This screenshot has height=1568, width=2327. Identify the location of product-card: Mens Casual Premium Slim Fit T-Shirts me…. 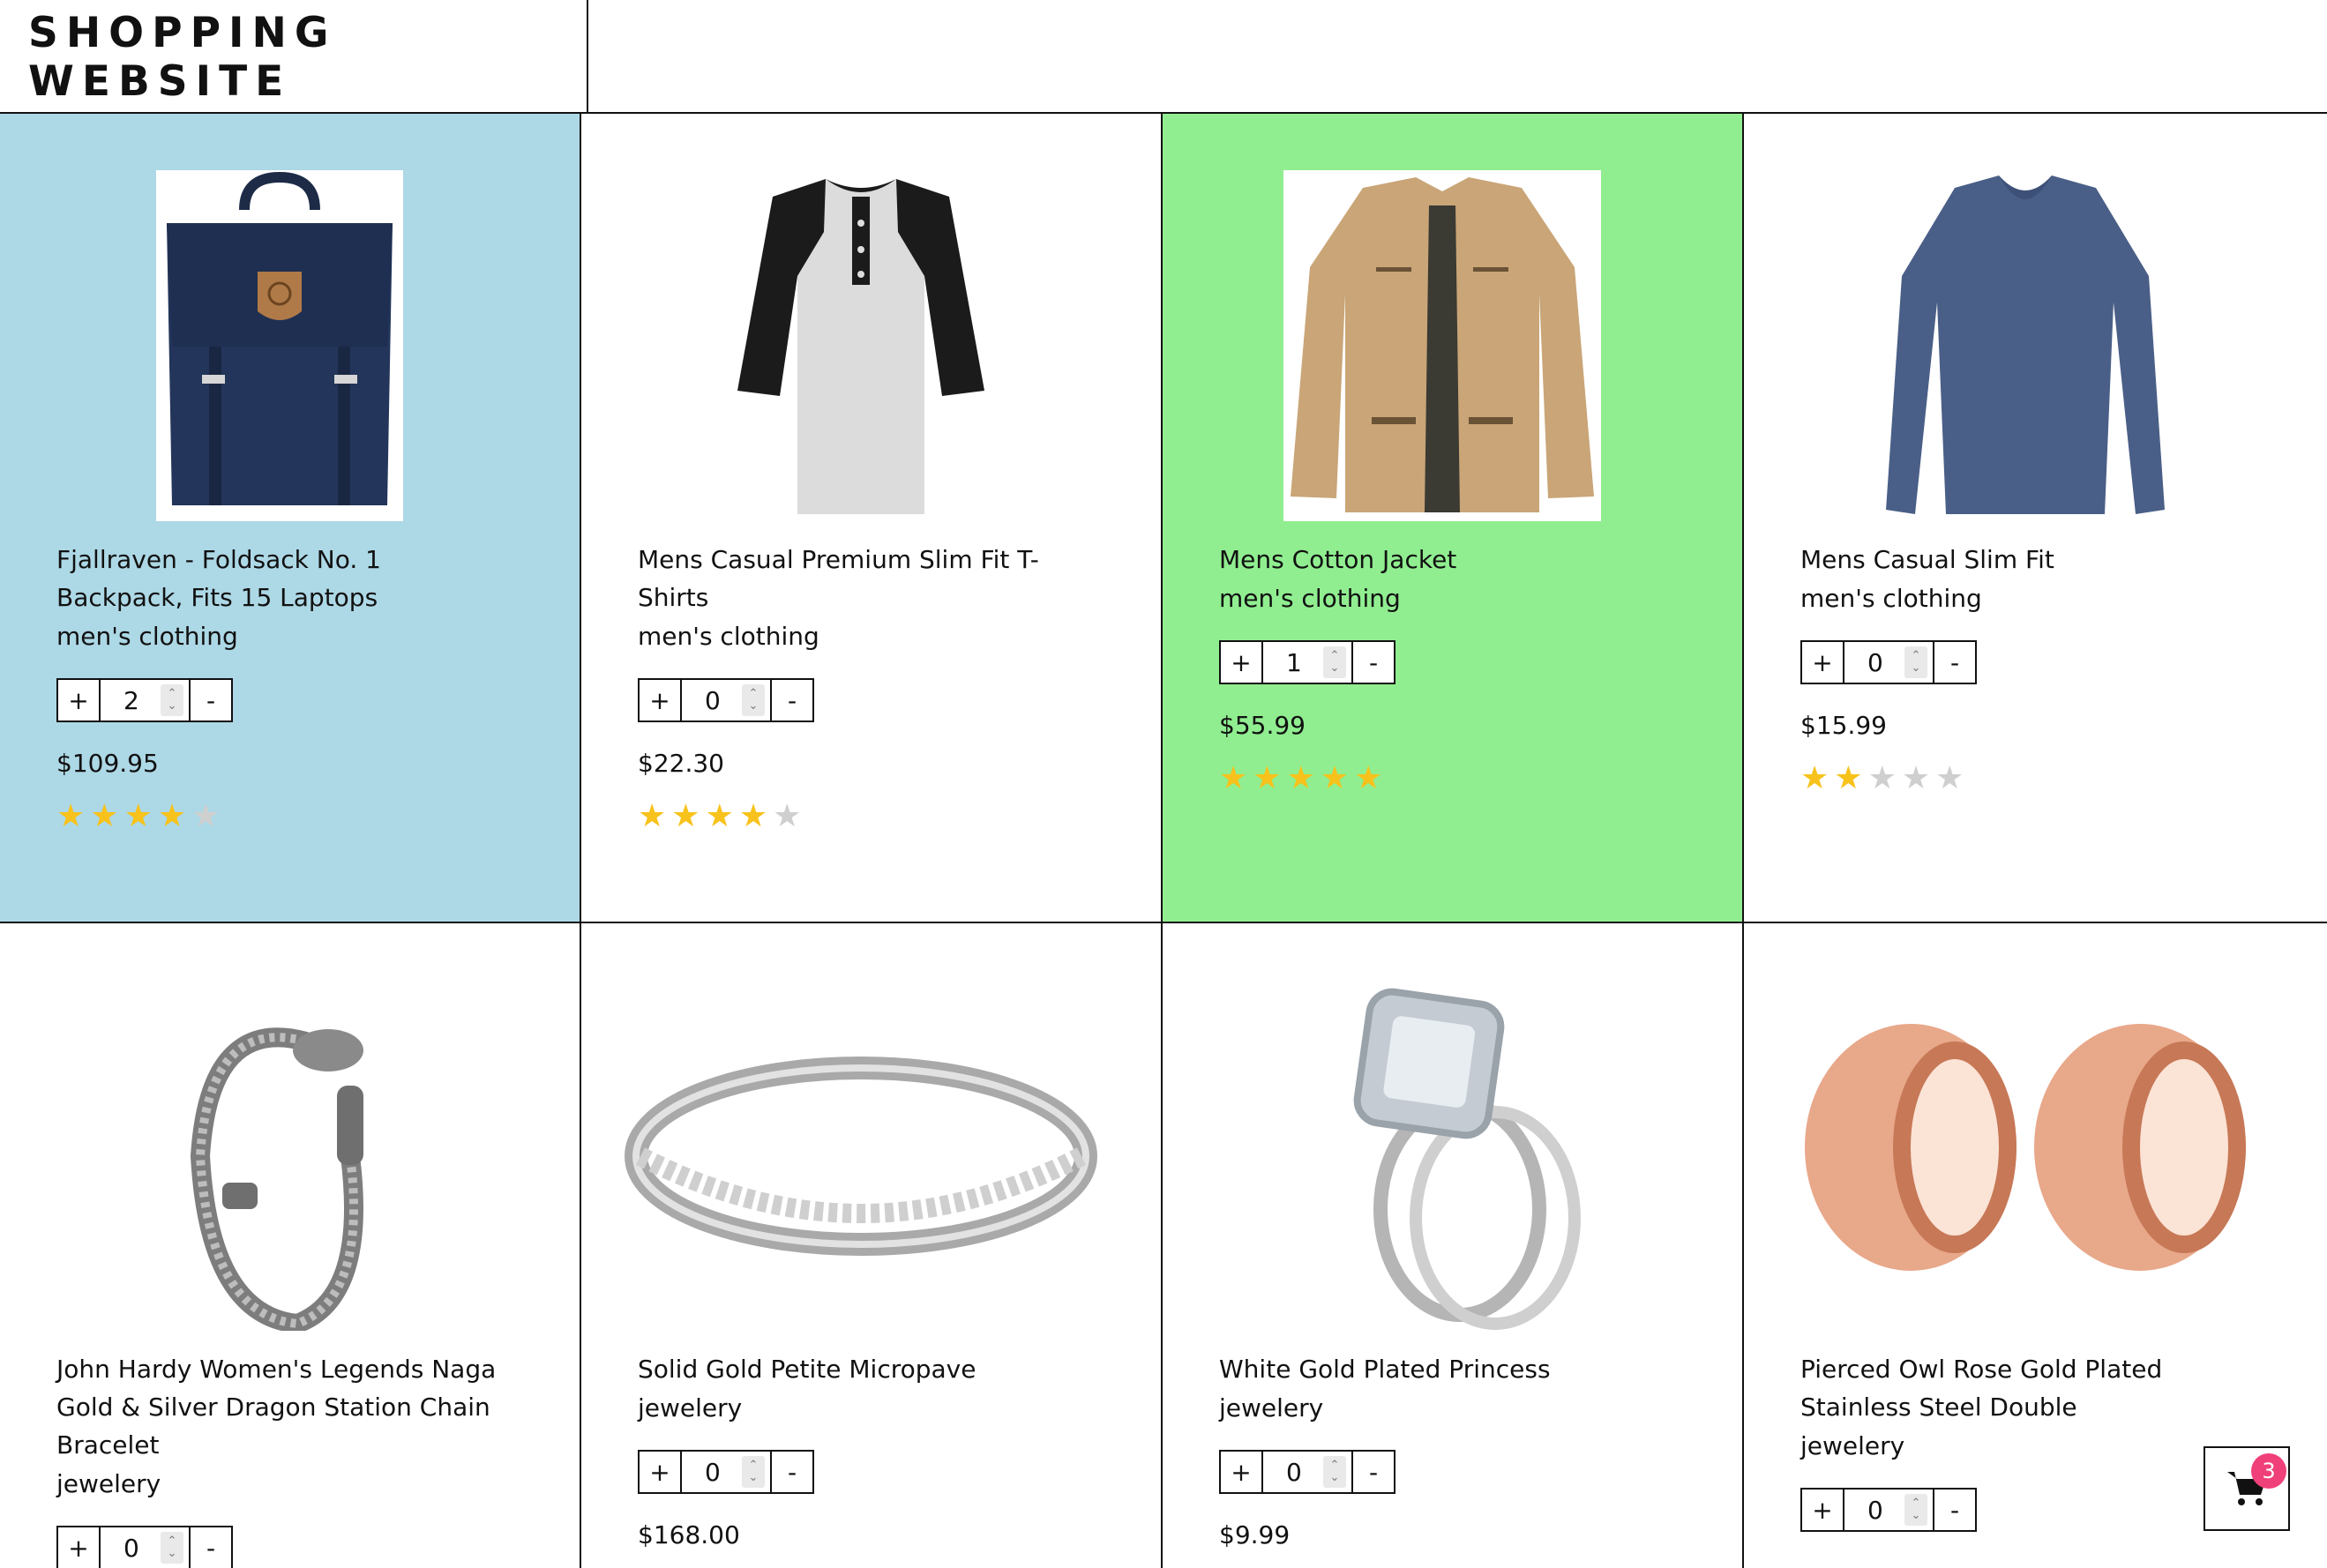
(872, 518).